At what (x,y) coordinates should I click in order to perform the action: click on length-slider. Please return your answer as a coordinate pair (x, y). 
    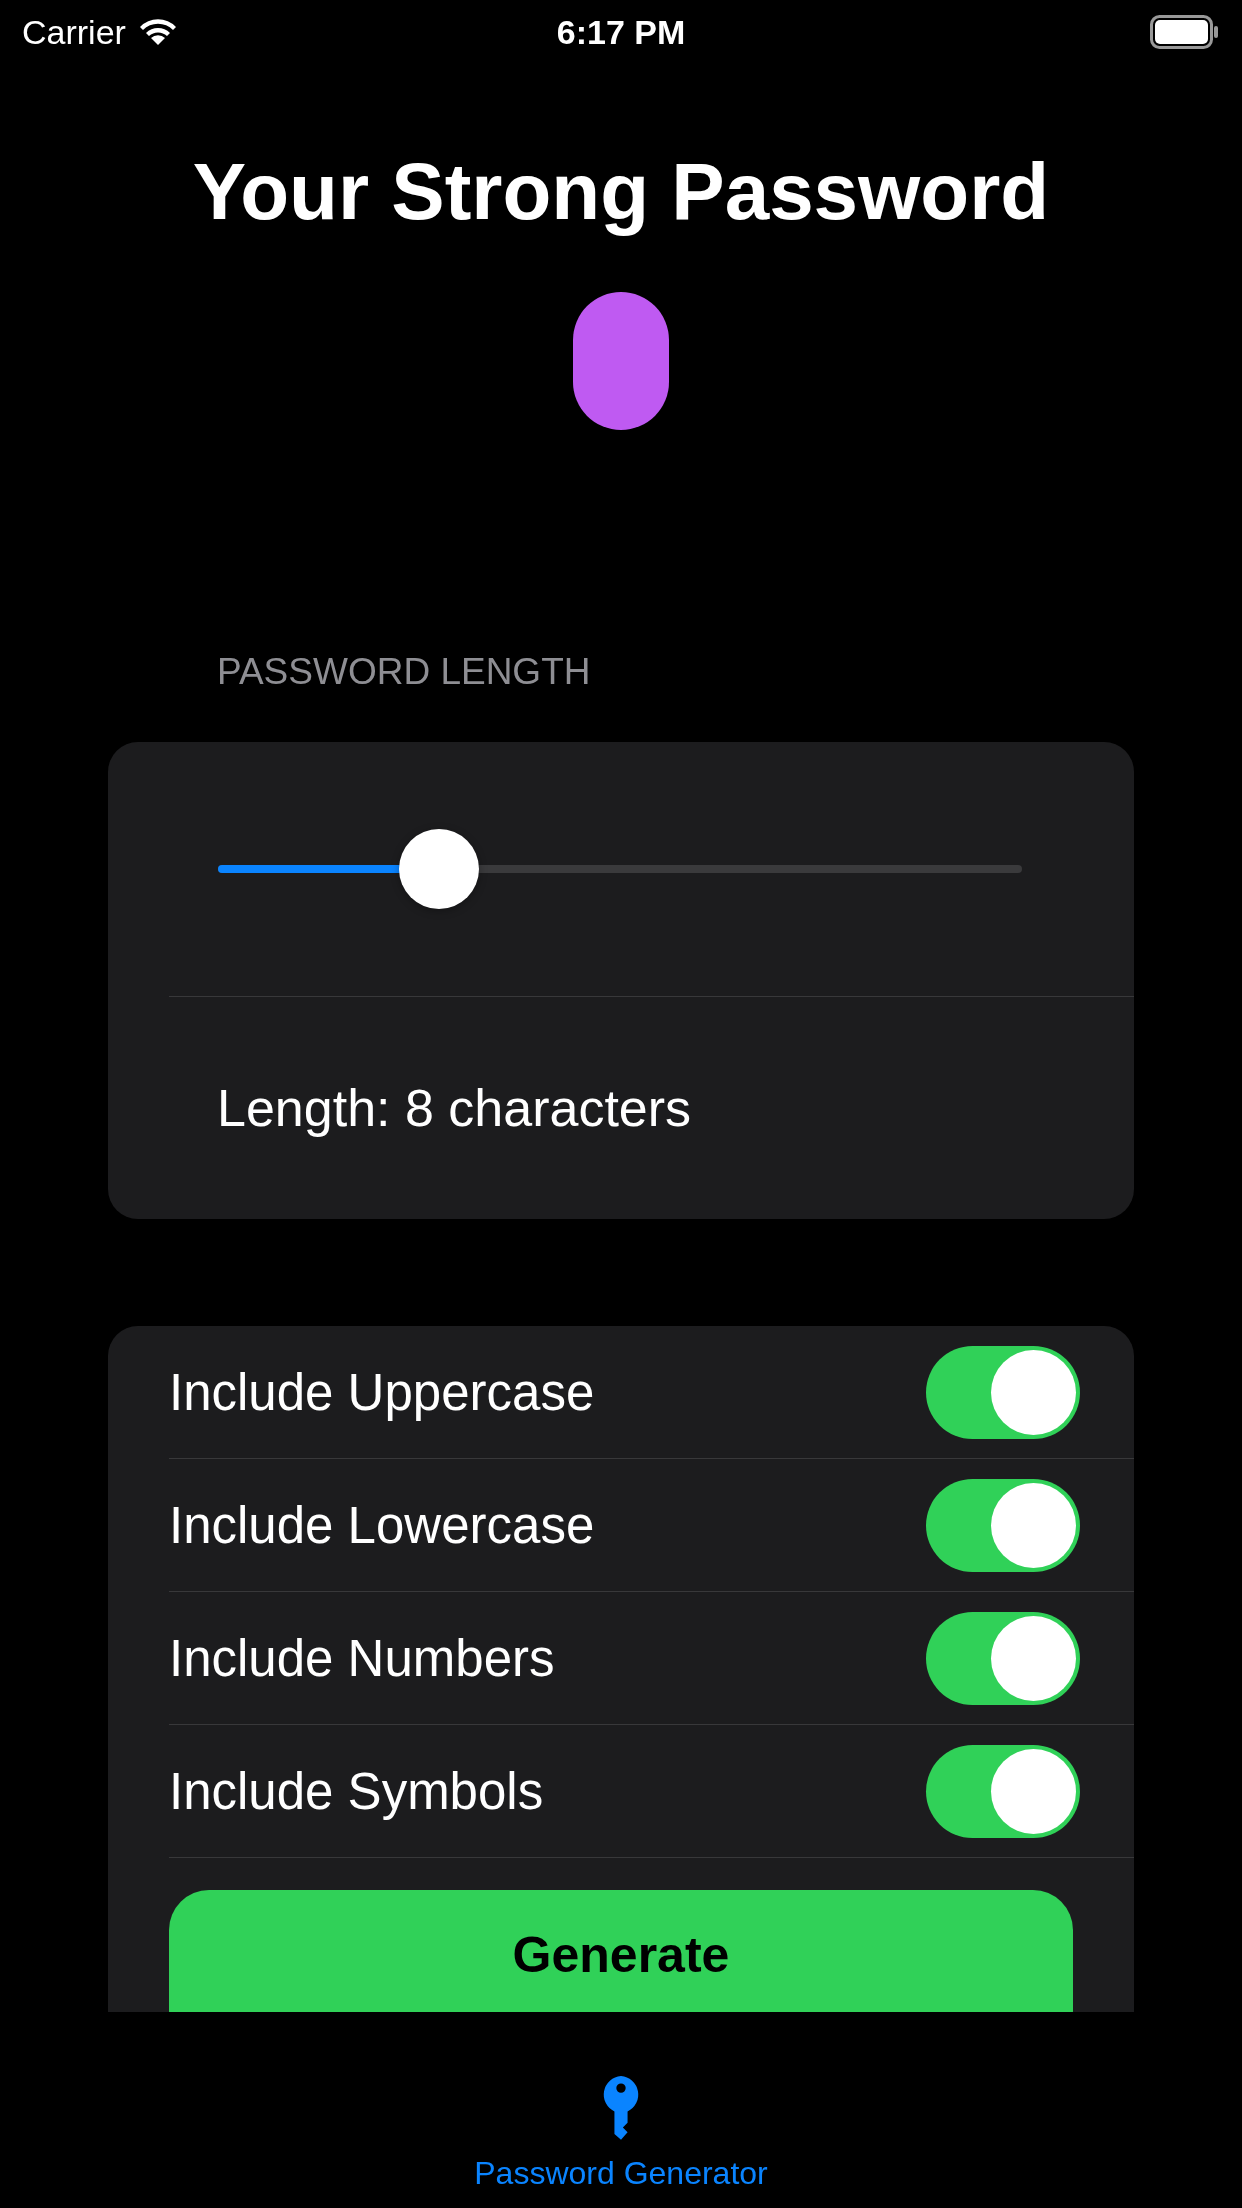
    Looking at the image, I should click on (620, 869).